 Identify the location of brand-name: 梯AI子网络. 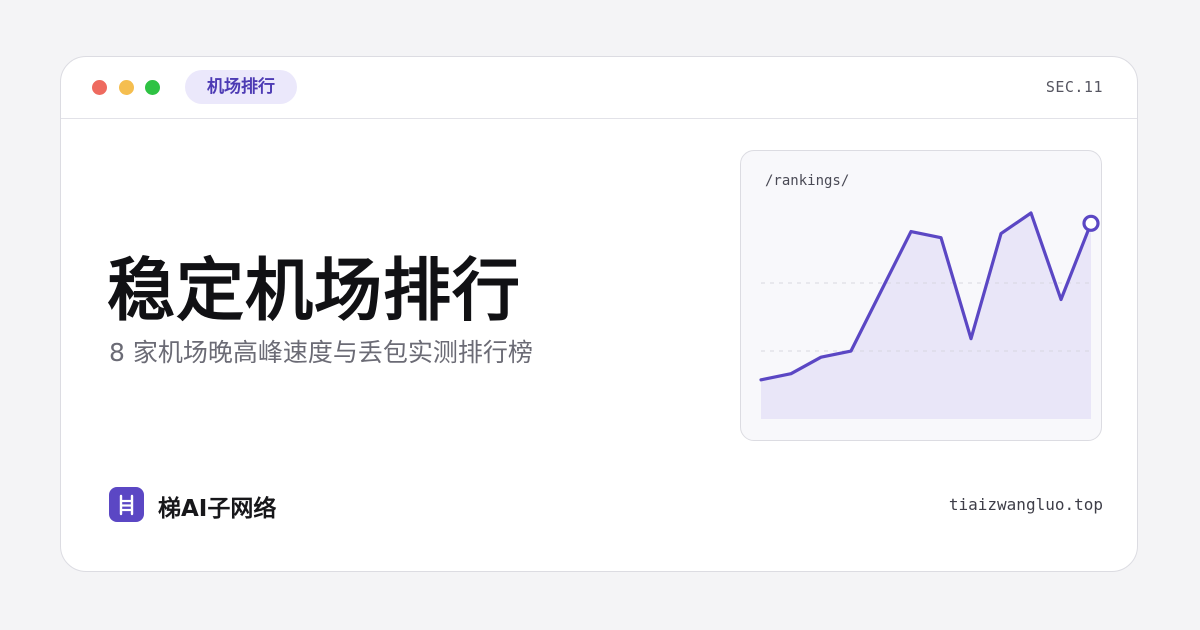
(217, 509).